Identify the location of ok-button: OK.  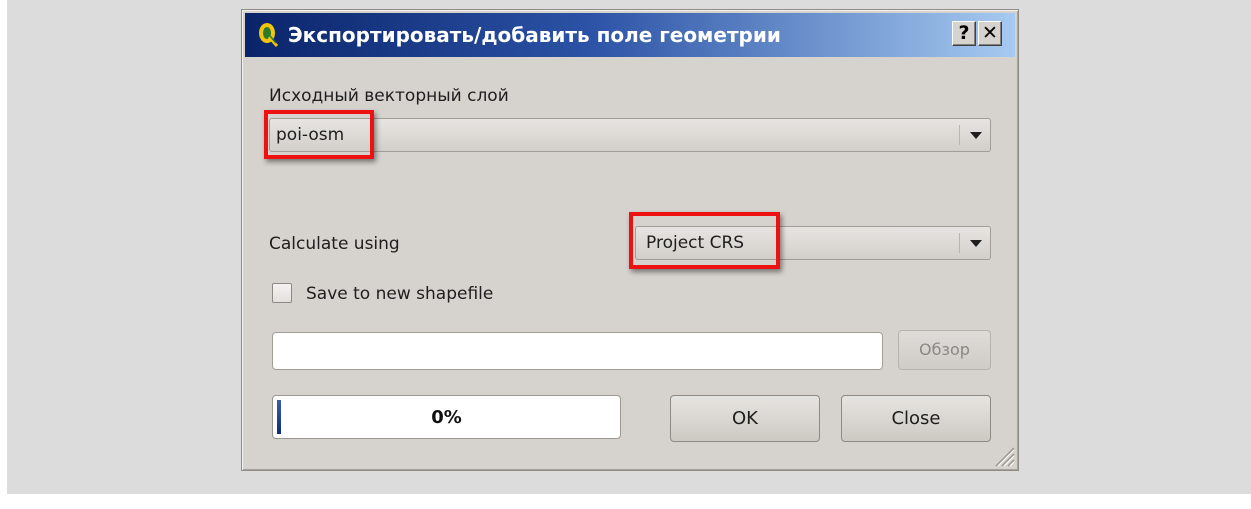
(745, 418).